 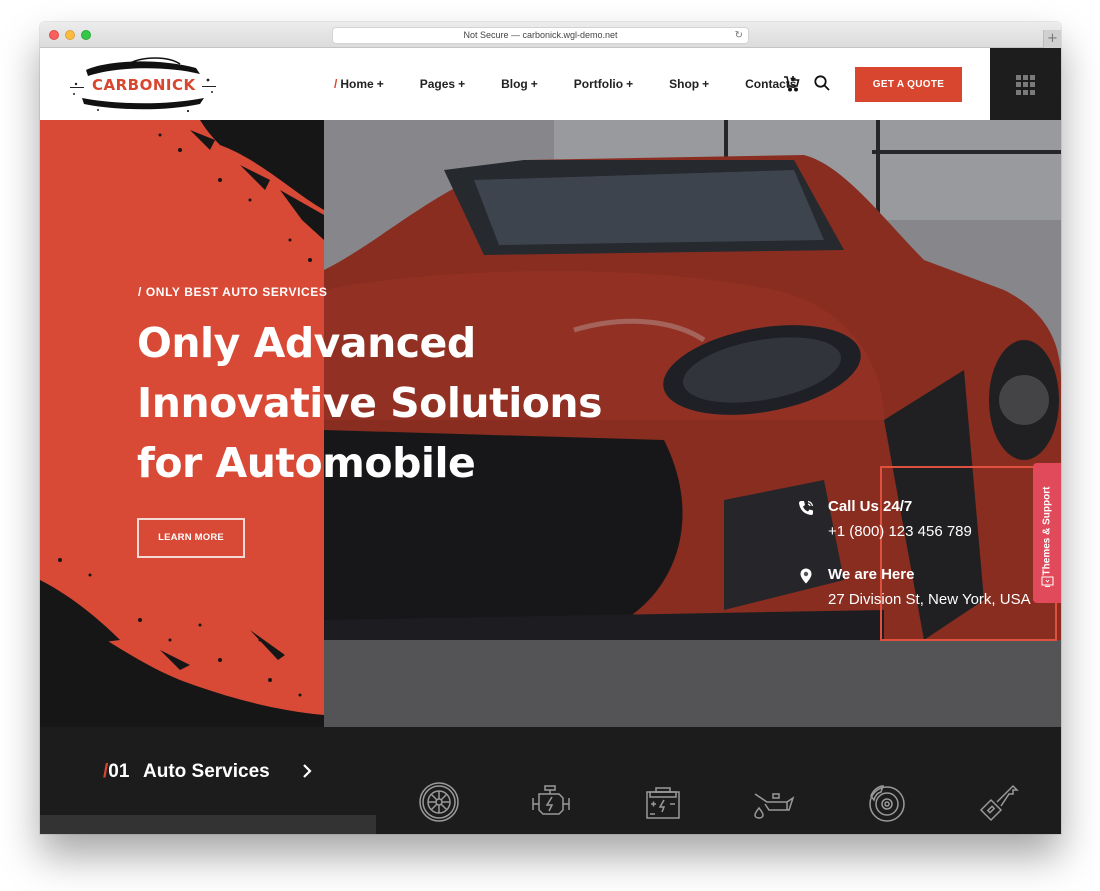 What do you see at coordinates (86, 35) in the screenshot?
I see `maximize-window-button` at bounding box center [86, 35].